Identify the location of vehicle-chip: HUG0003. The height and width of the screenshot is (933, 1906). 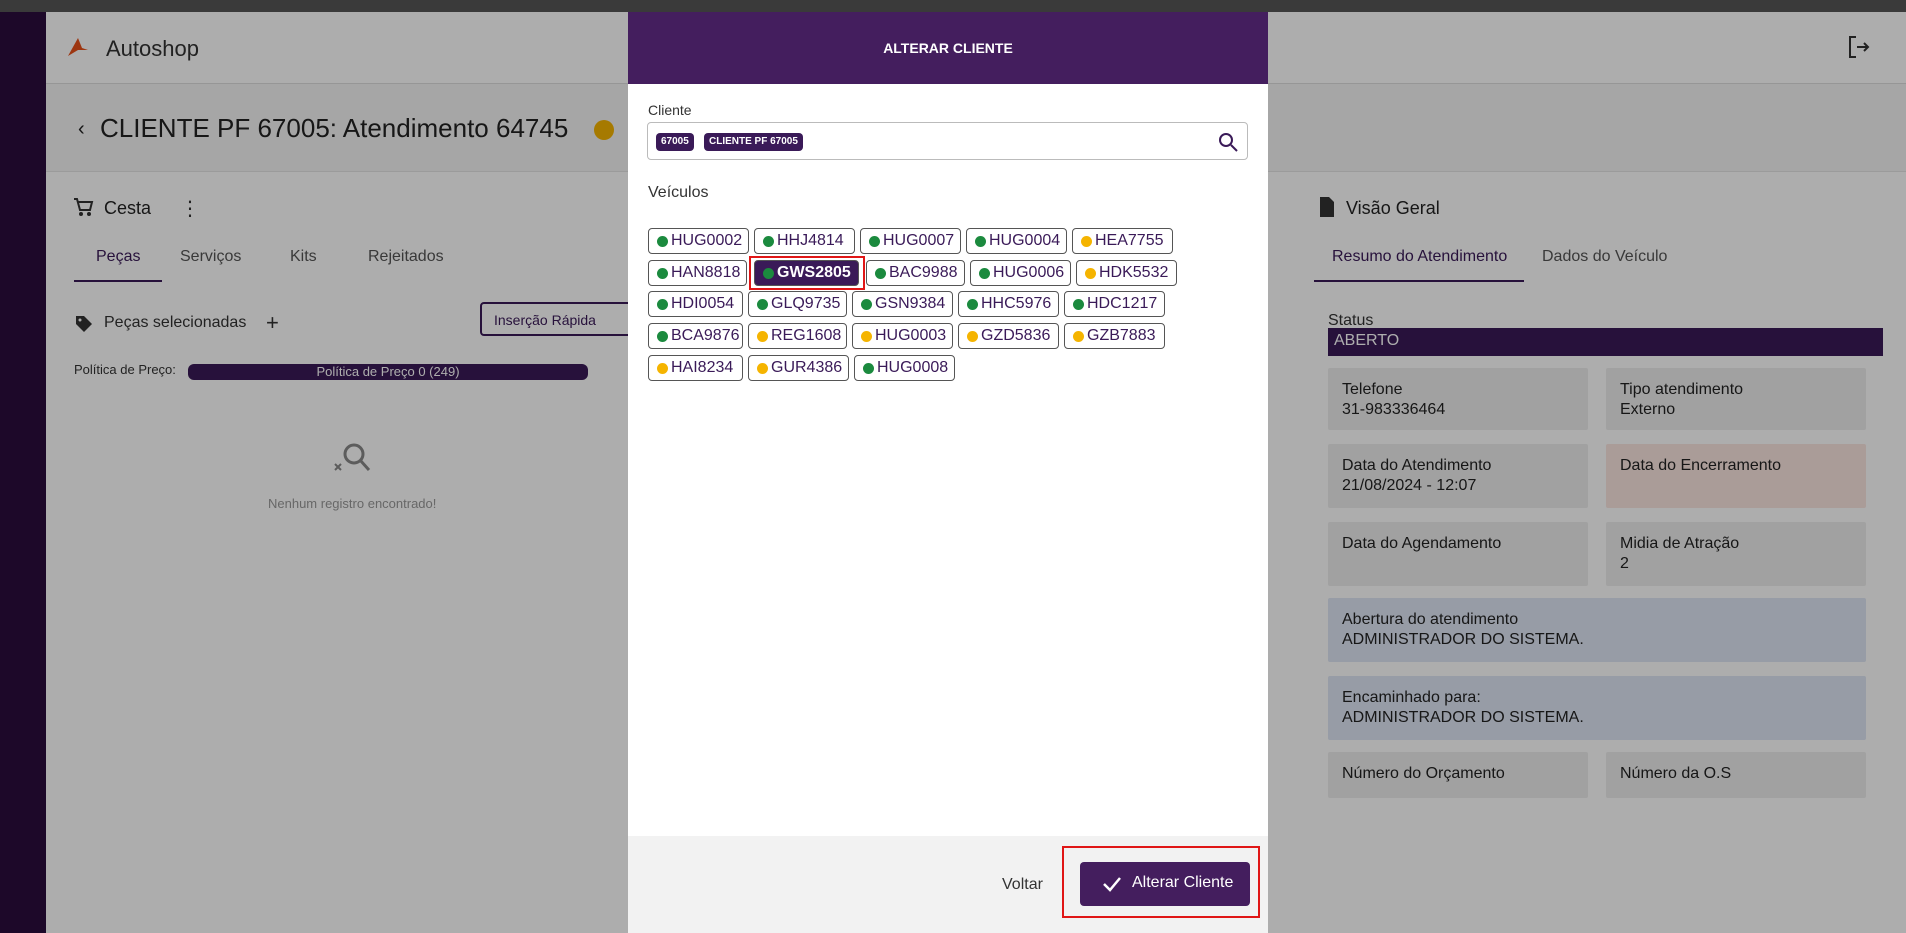
(902, 336).